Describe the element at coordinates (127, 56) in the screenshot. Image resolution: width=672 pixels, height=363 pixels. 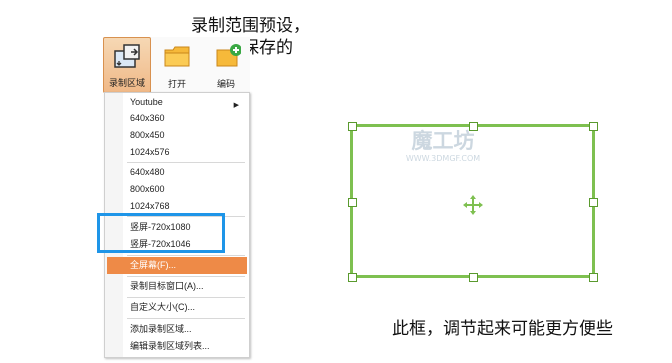
I see `record-region-icon` at that location.